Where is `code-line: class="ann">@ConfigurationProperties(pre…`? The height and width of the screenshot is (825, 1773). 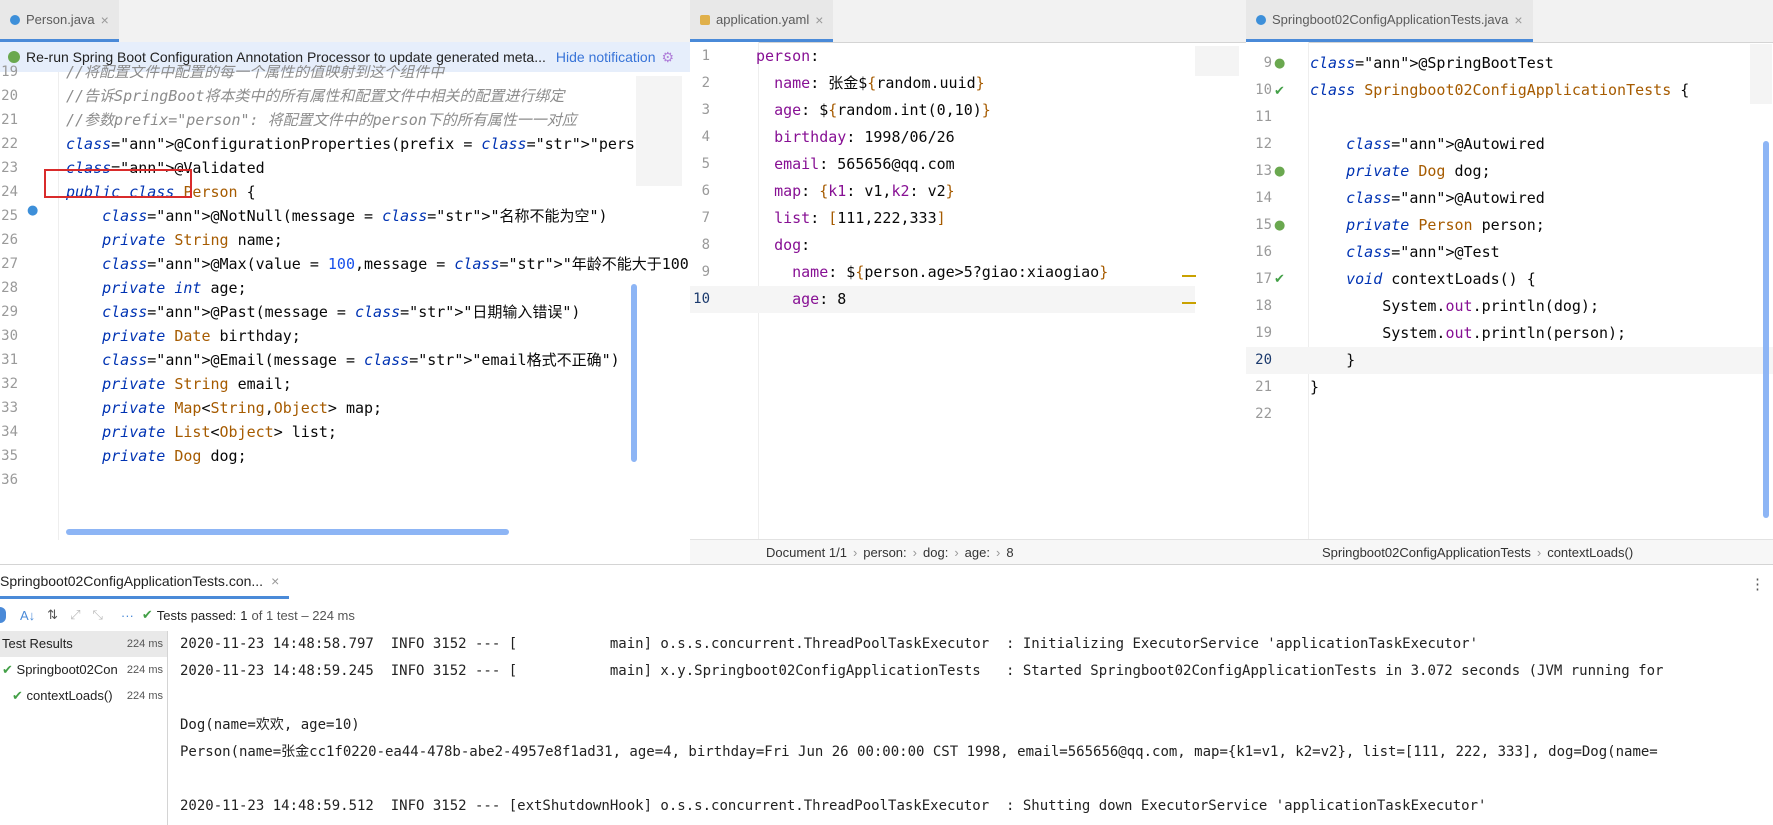
code-line: class="ann">@ConfigurationProperties(pre… is located at coordinates (368, 145).